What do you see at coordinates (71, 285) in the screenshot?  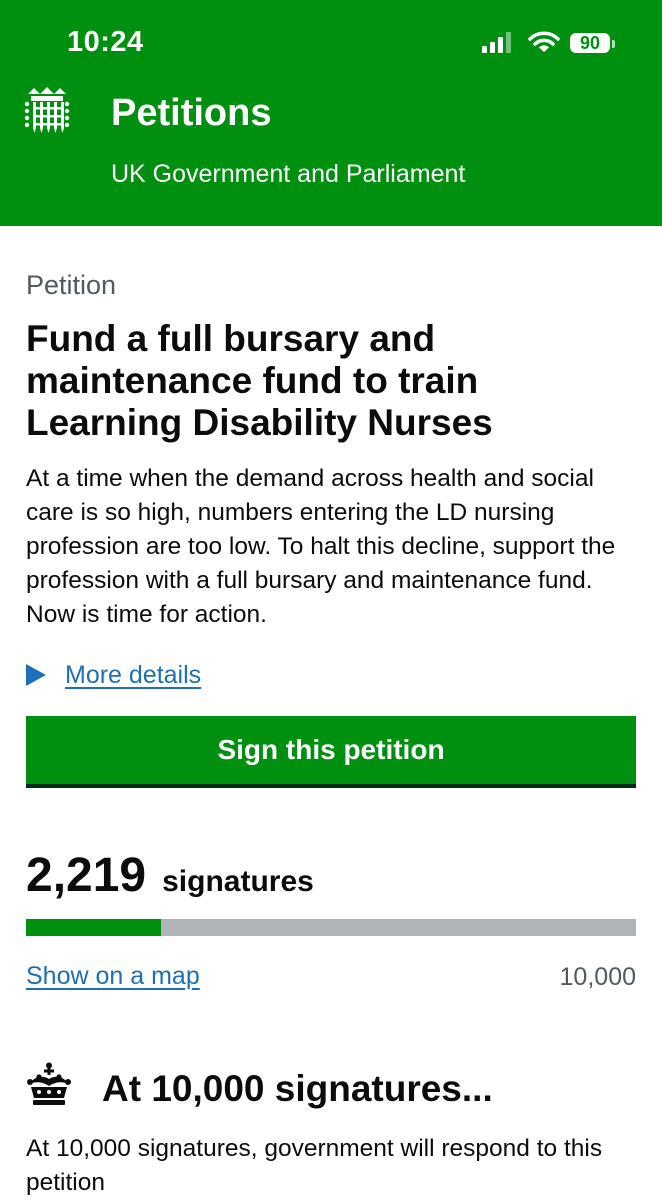 I see `petition-caption: Petition` at bounding box center [71, 285].